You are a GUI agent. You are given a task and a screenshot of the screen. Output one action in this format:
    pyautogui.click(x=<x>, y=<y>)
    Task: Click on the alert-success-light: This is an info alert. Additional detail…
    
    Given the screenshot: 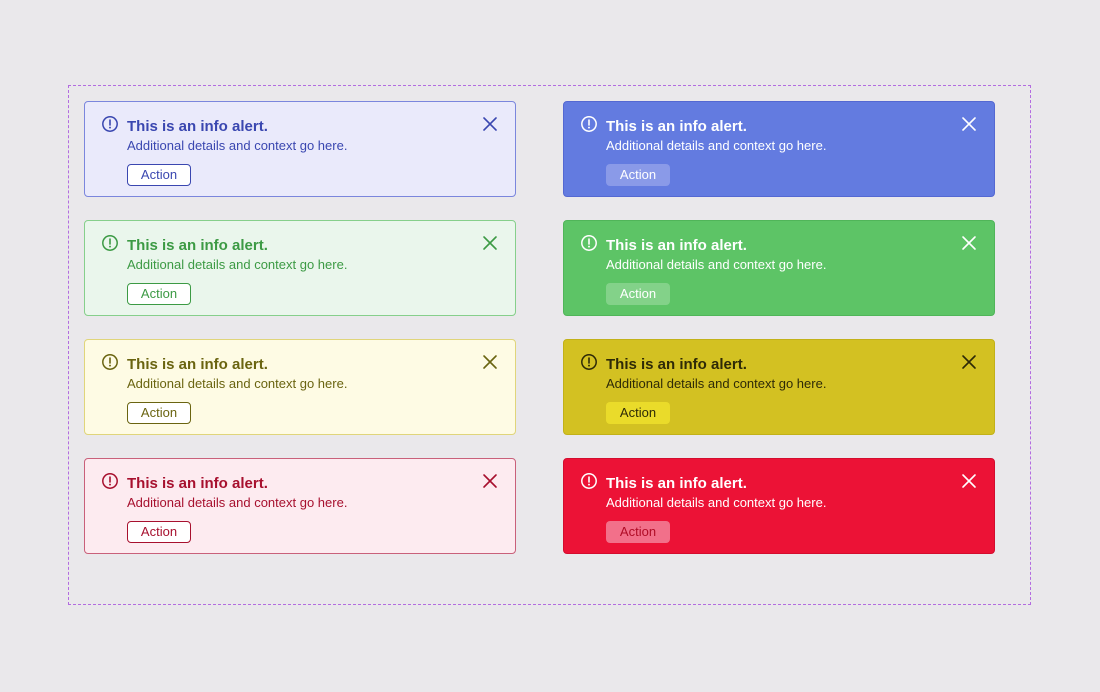 What is the action you would take?
    pyautogui.click(x=300, y=268)
    